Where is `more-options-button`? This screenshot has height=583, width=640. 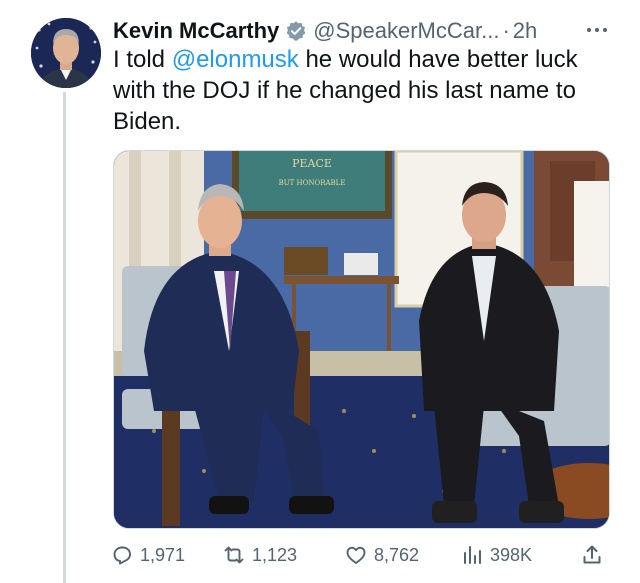
more-options-button is located at coordinates (597, 30).